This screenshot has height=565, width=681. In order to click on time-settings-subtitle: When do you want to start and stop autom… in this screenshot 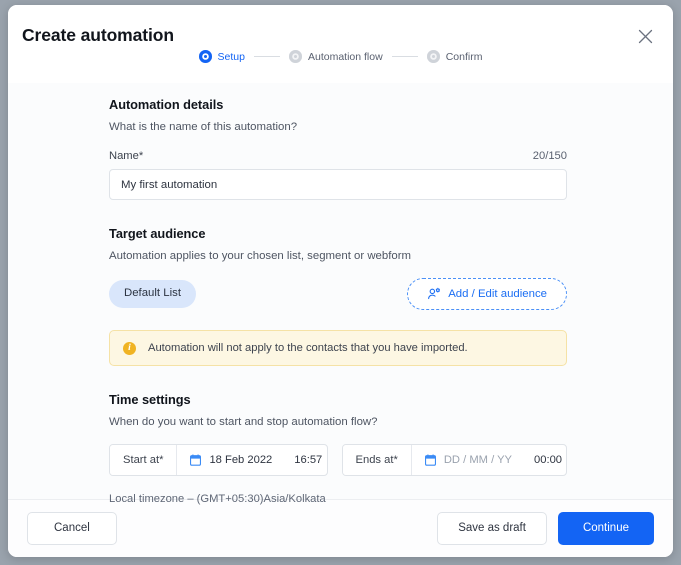, I will do `click(243, 422)`.